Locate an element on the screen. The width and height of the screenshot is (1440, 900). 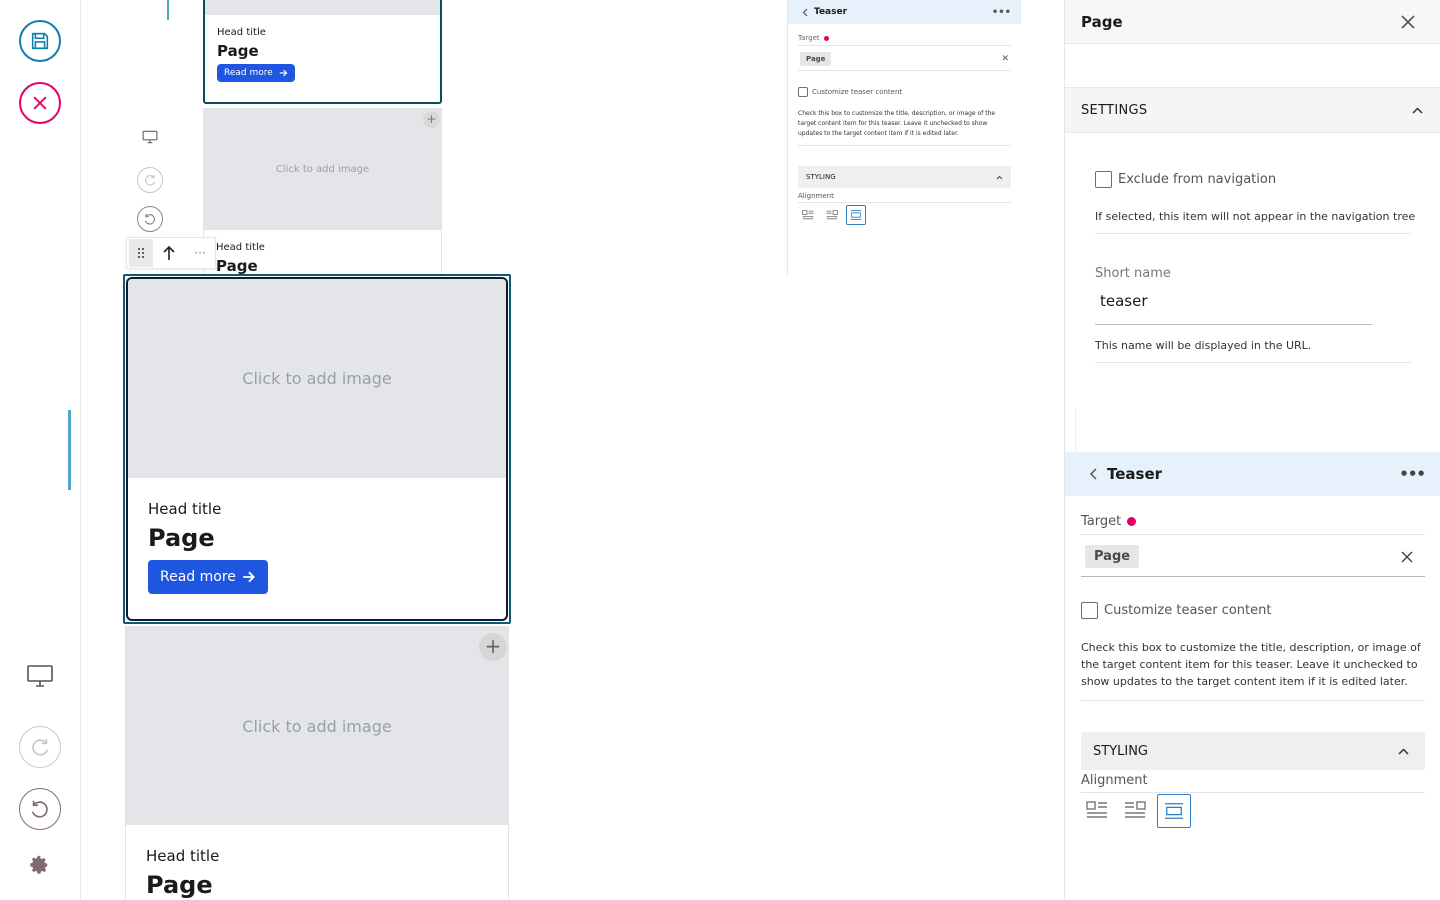
styling-section-header: STYLING is located at coordinates (1253, 751).